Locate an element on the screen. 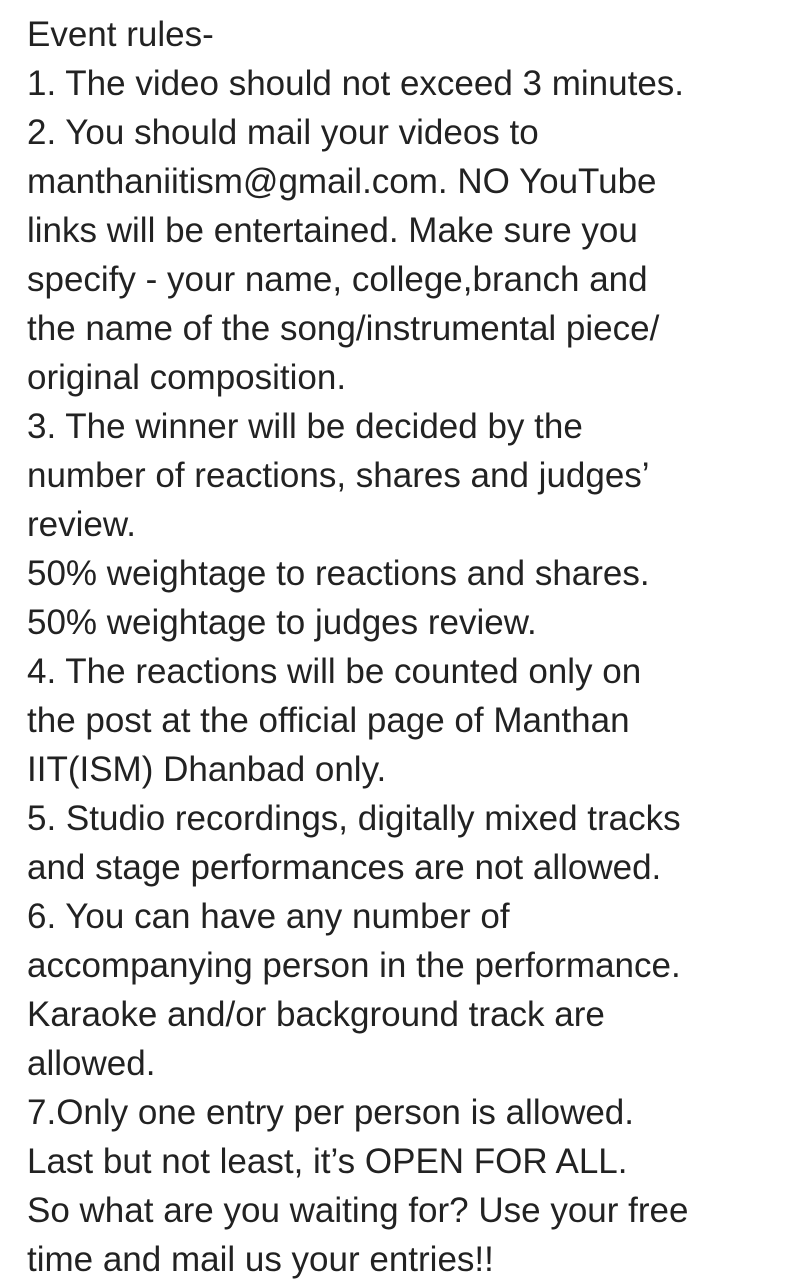 The width and height of the screenshot is (791, 1284). text-line: 50% weightage to judges review. is located at coordinates (282, 622).